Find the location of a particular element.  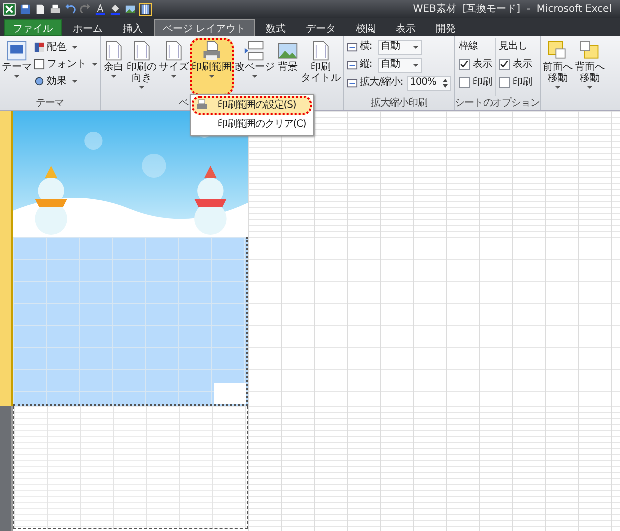

page-setup-button: 余白 is located at coordinates (114, 67).